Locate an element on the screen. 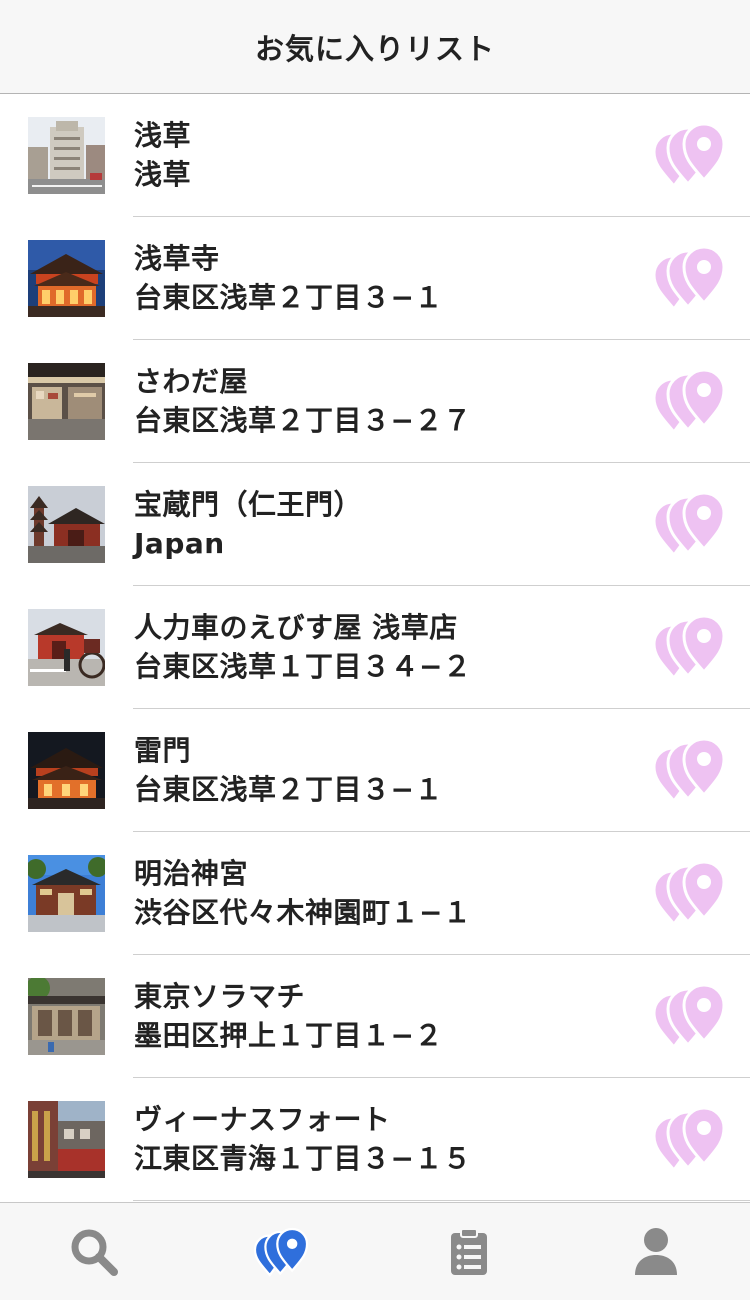  item-title: 浅草 is located at coordinates (163, 135).